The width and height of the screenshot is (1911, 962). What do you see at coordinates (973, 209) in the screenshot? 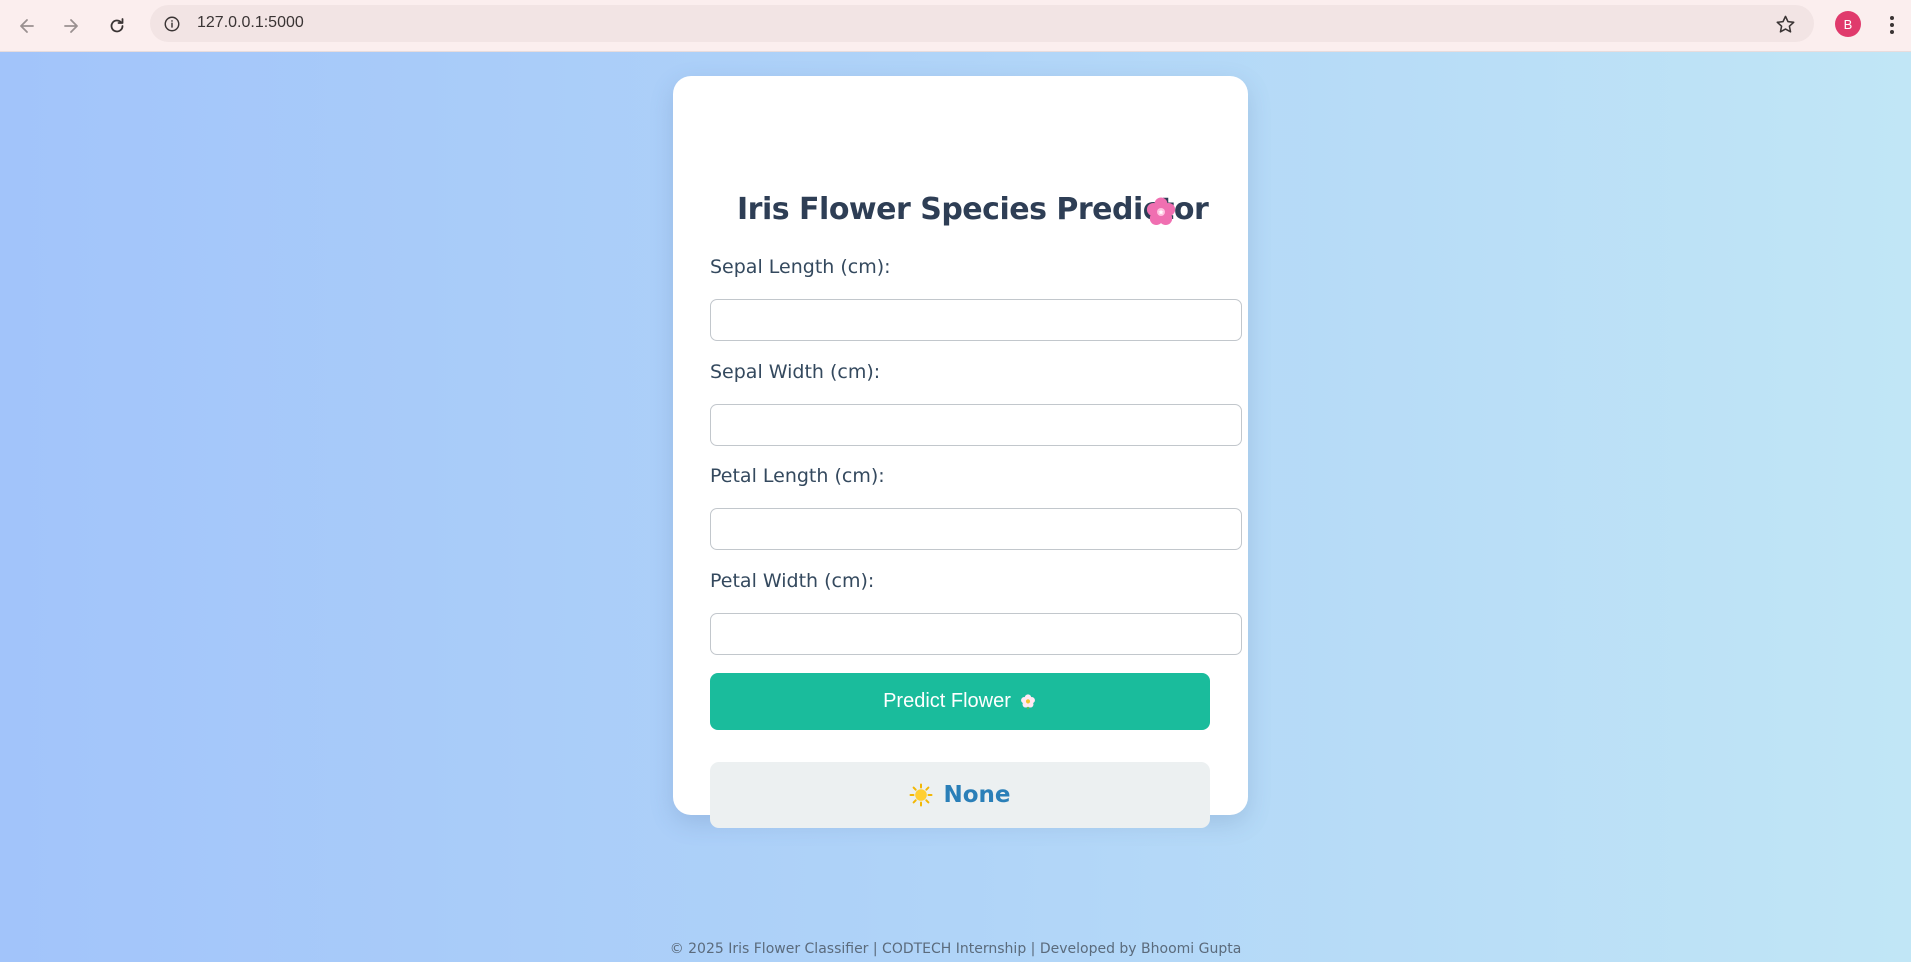
I see `page-title: Iris Flower Species Predictor` at bounding box center [973, 209].